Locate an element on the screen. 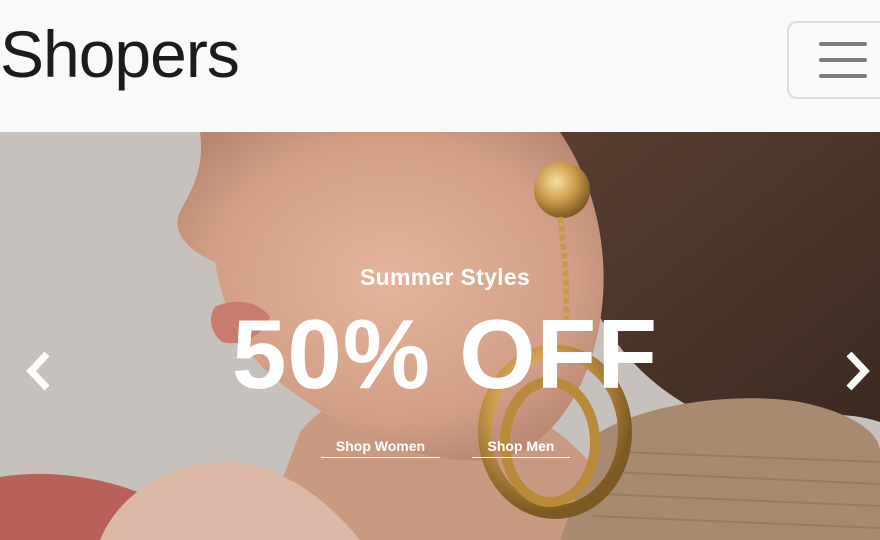 The width and height of the screenshot is (880, 540). shop-women-link: Shop Women is located at coordinates (380, 447).